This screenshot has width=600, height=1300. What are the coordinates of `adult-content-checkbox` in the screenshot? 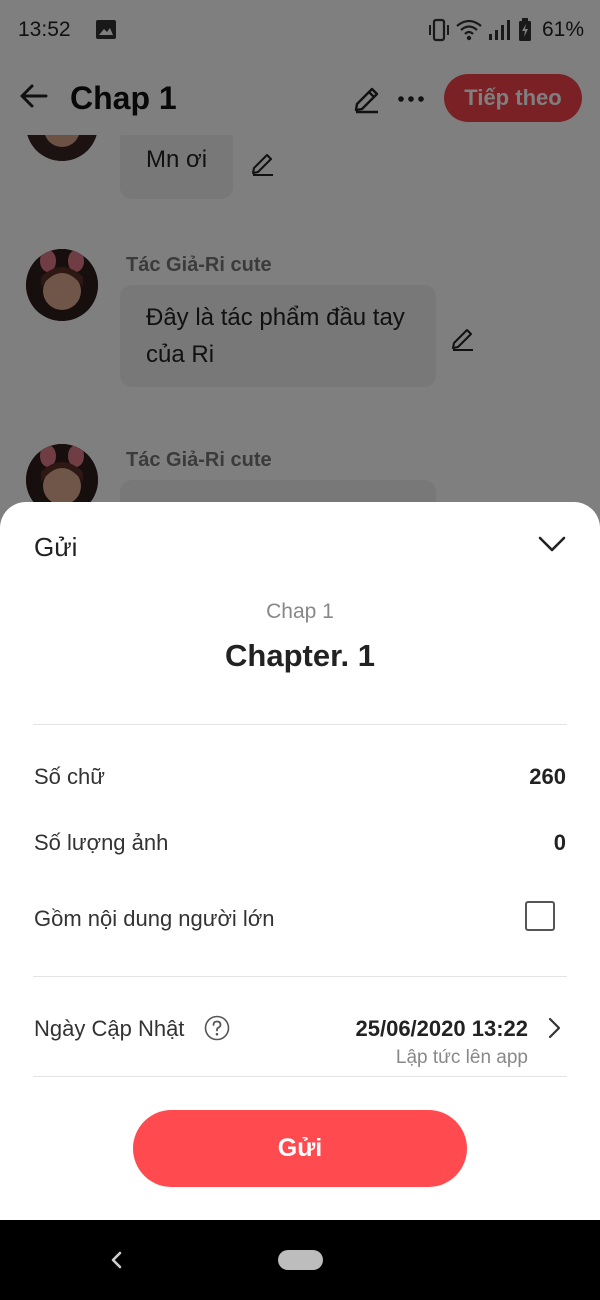 It's located at (540, 916).